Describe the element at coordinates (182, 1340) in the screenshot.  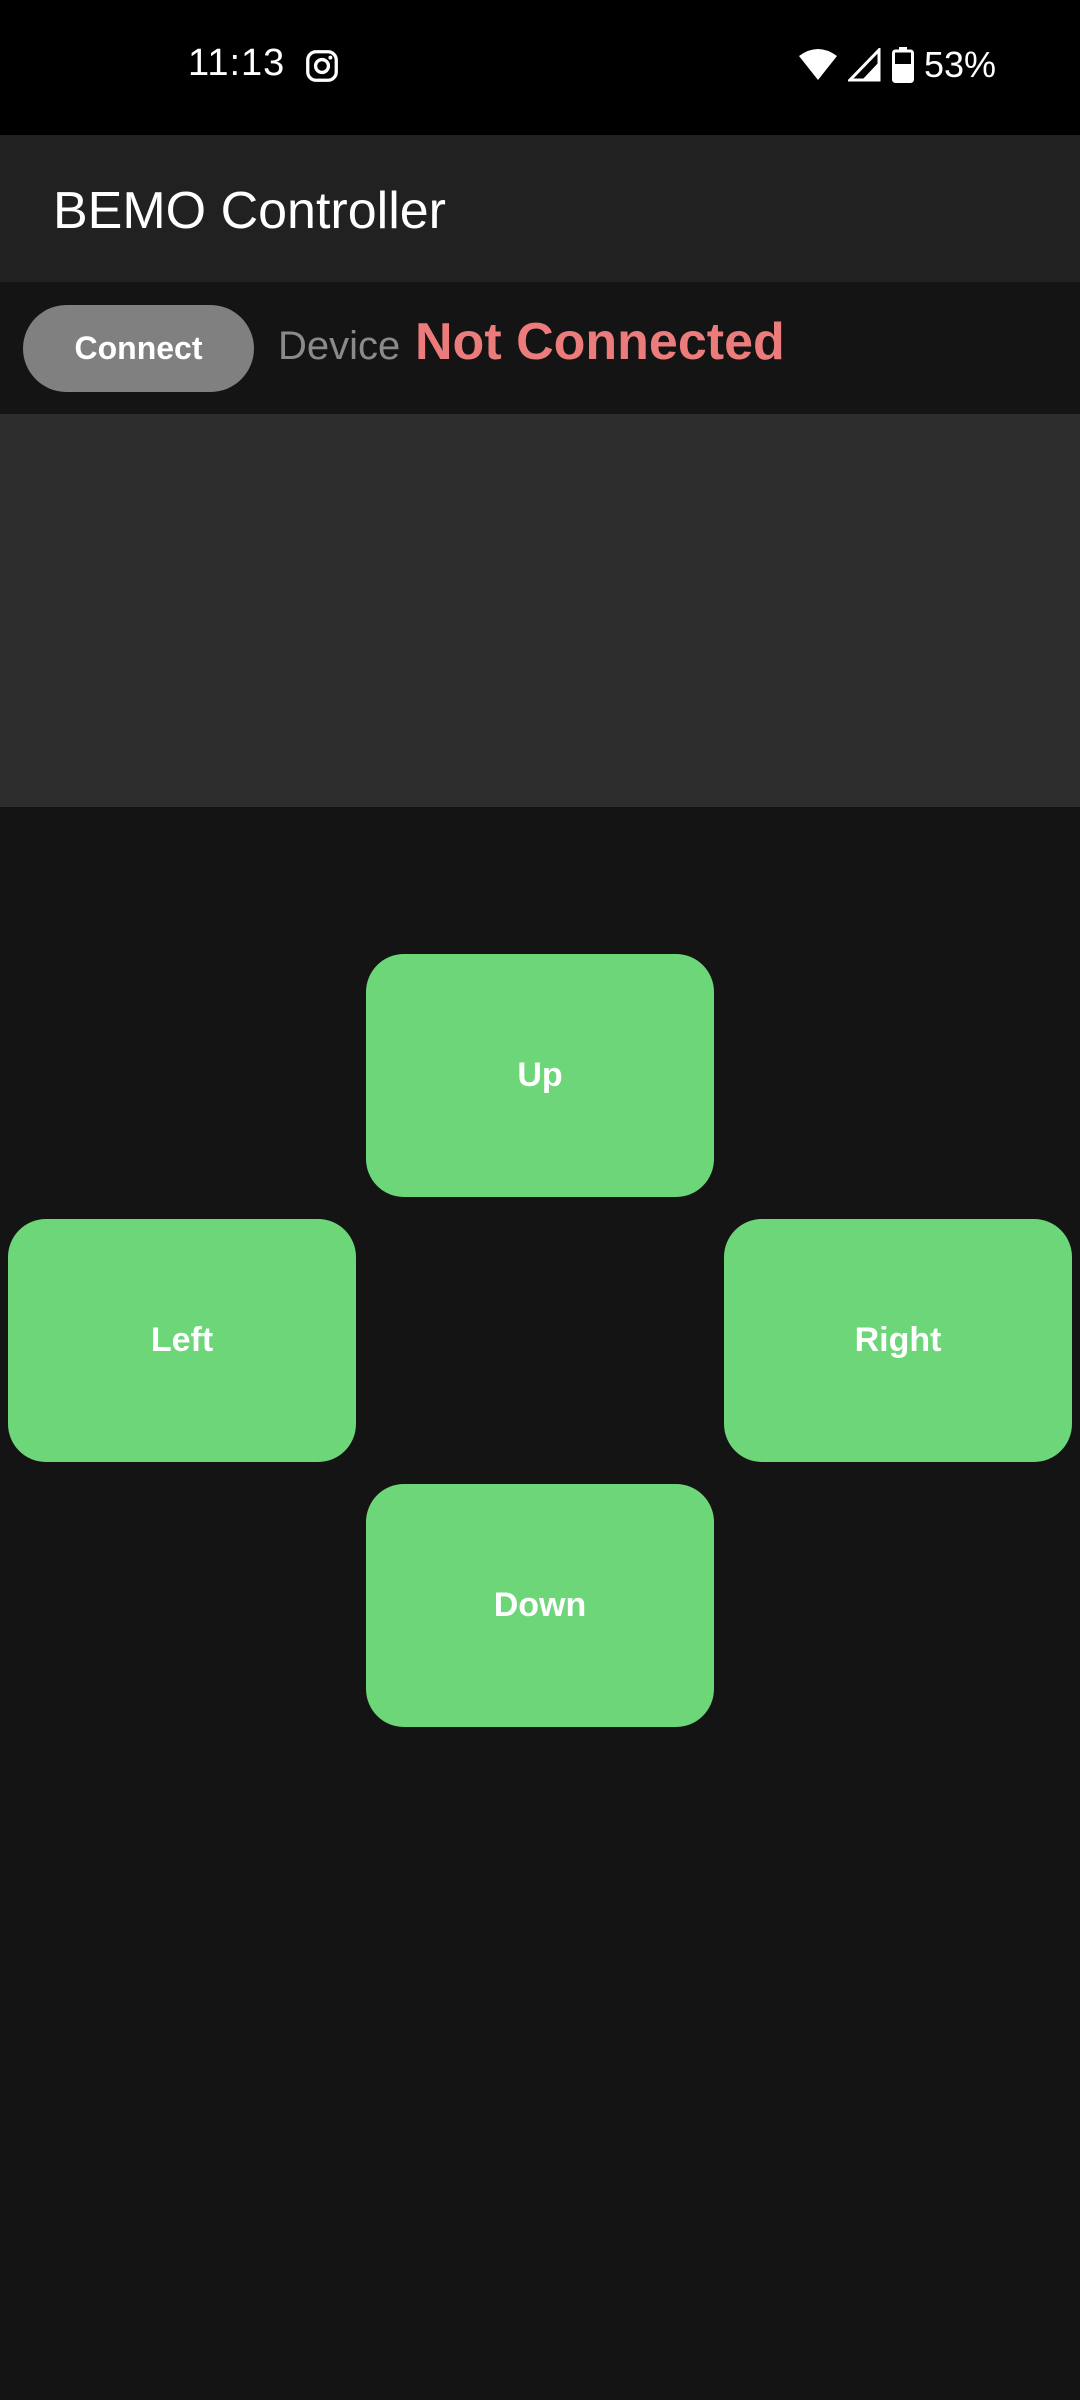
I see `left-button: Left` at that location.